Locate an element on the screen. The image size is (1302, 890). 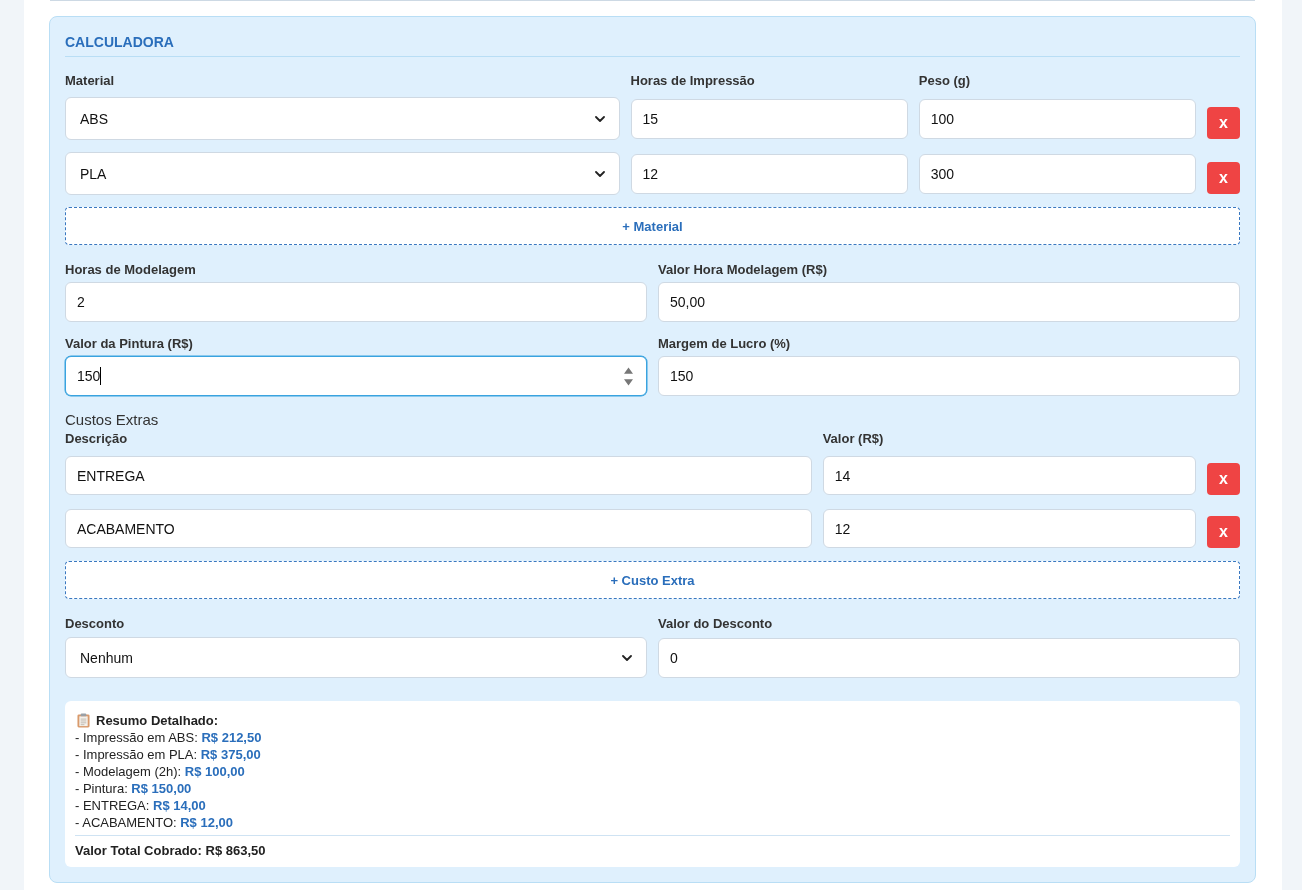
input-field: 100 is located at coordinates (1057, 118).